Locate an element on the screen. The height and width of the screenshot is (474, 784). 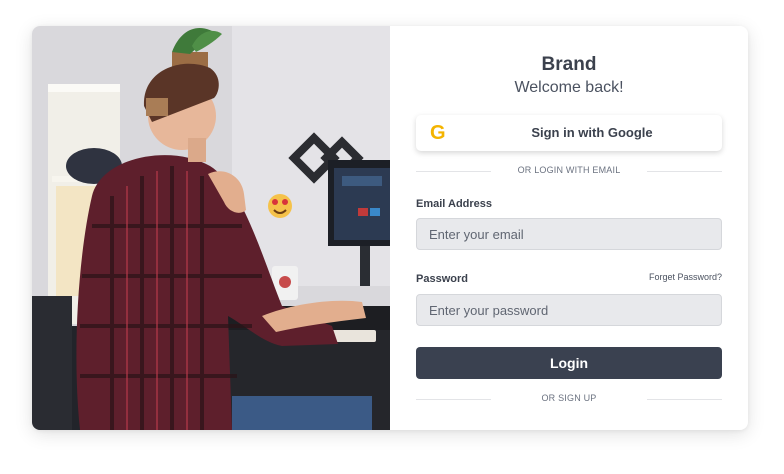
divider-login-email: OR LOGIN WITH EMAIL is located at coordinates (569, 171).